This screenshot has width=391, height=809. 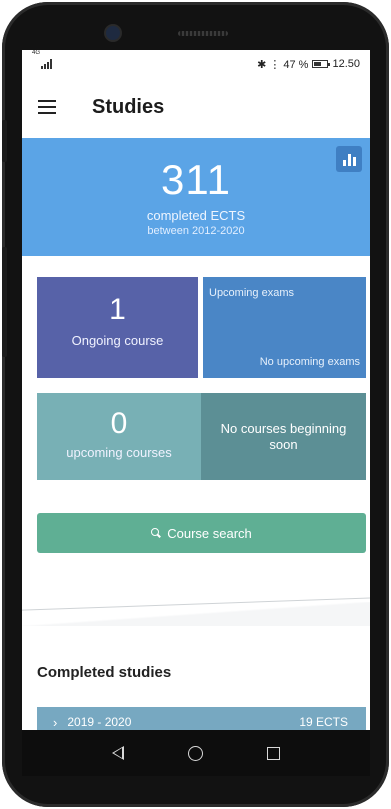 I want to click on ects-label: completed ECTS, so click(x=196, y=215).